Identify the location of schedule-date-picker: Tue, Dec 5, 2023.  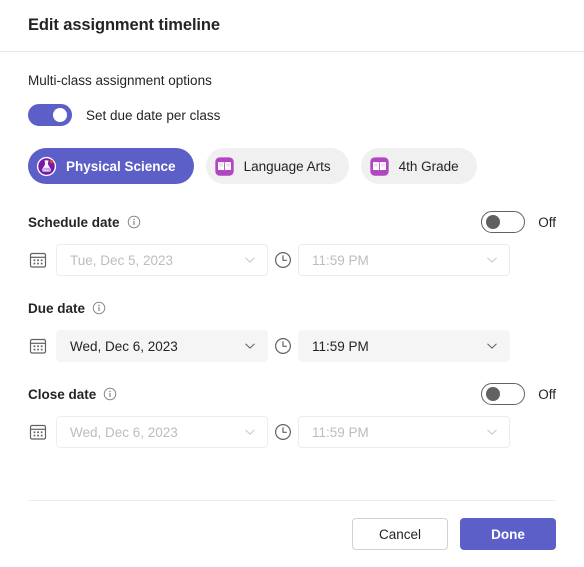
(162, 260).